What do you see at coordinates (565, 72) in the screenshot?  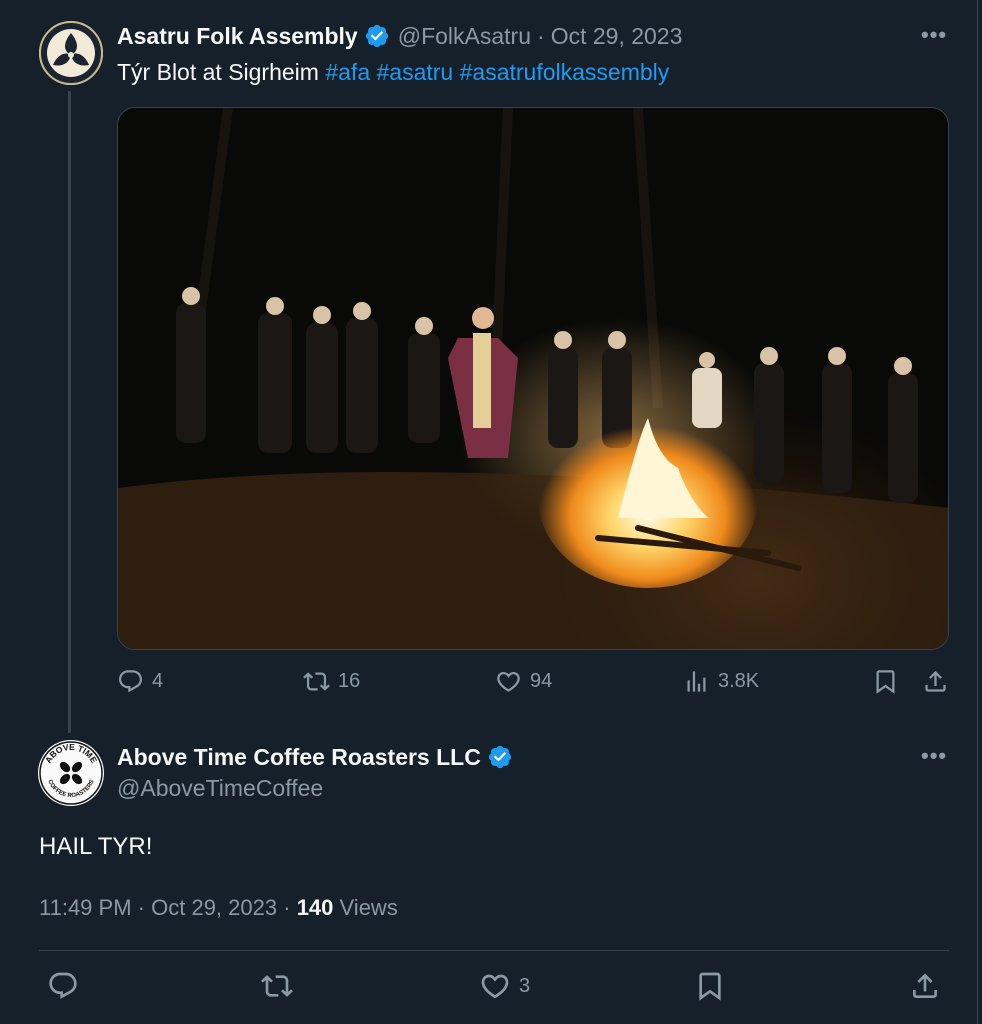 I see `hashtag-link: #asatrufolkassembly` at bounding box center [565, 72].